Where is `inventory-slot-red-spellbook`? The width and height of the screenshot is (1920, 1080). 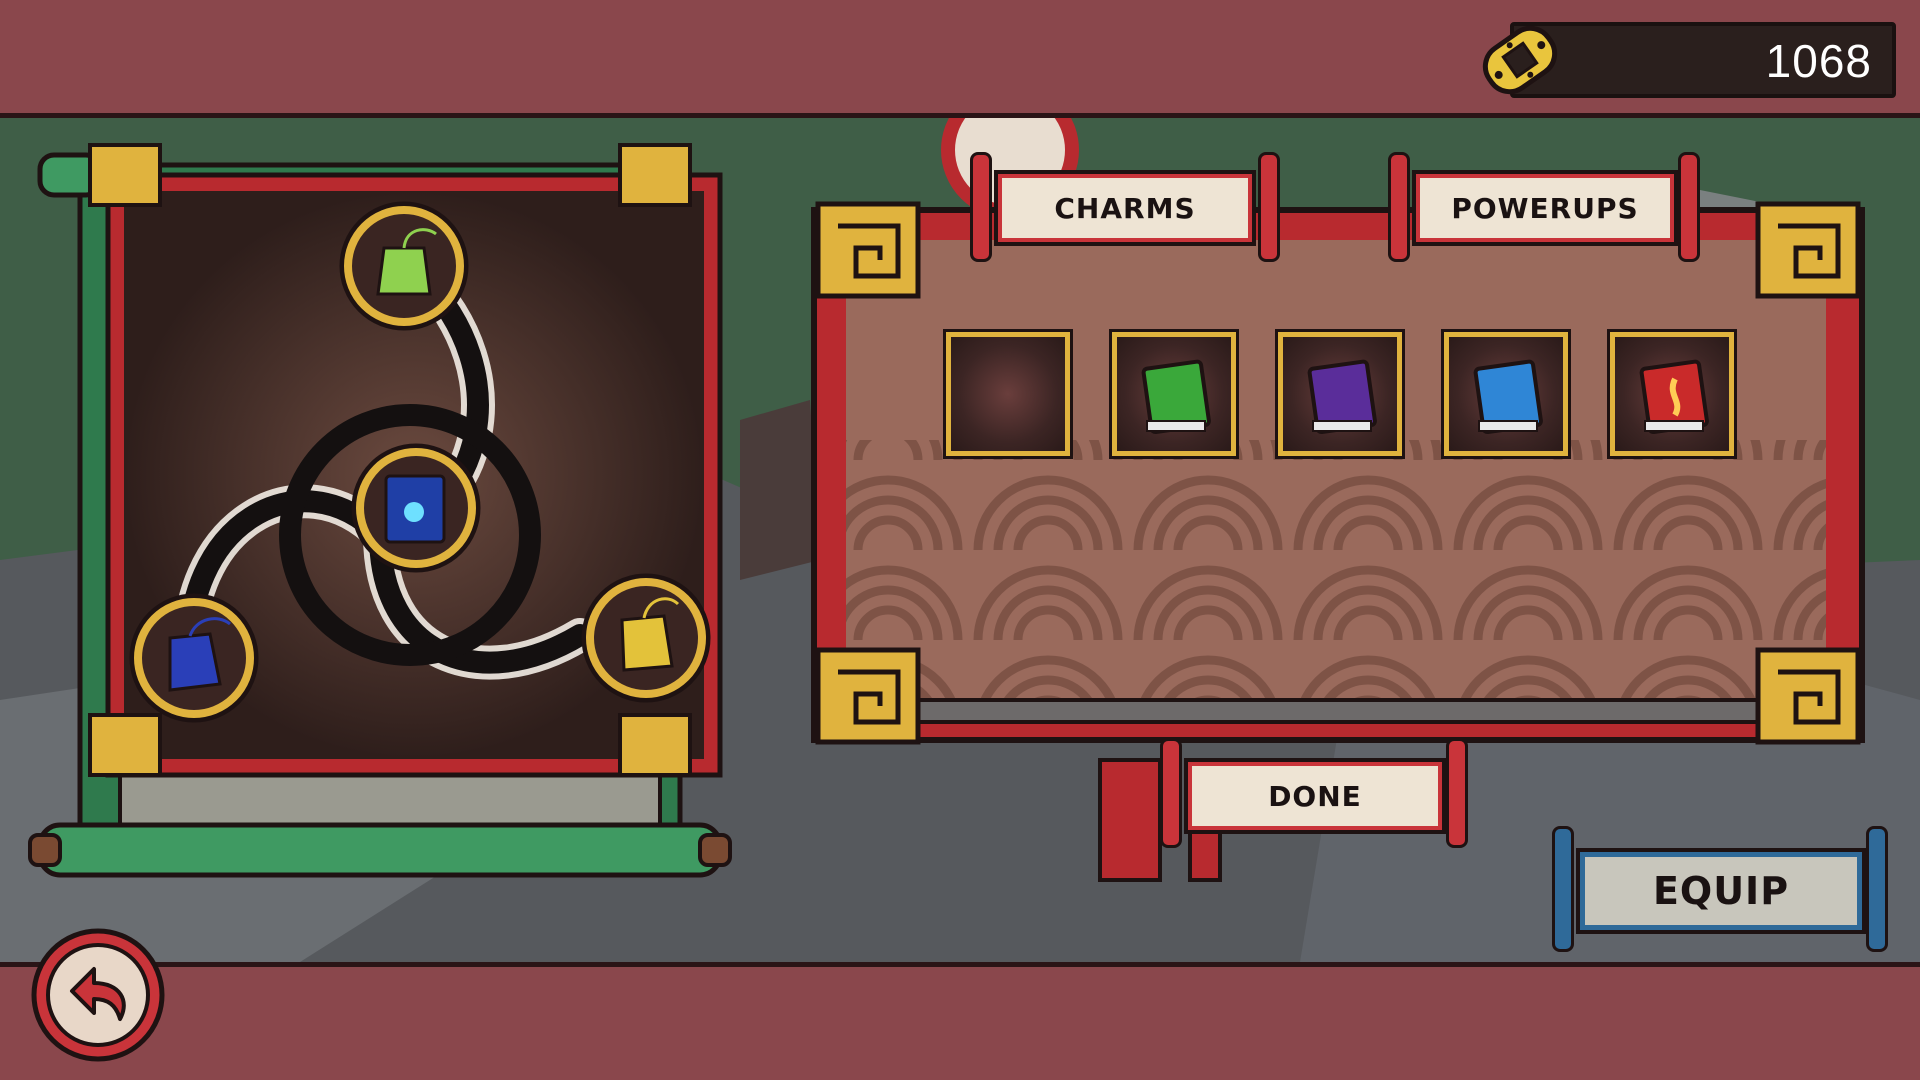
inventory-slot-red-spellbook is located at coordinates (1672, 394).